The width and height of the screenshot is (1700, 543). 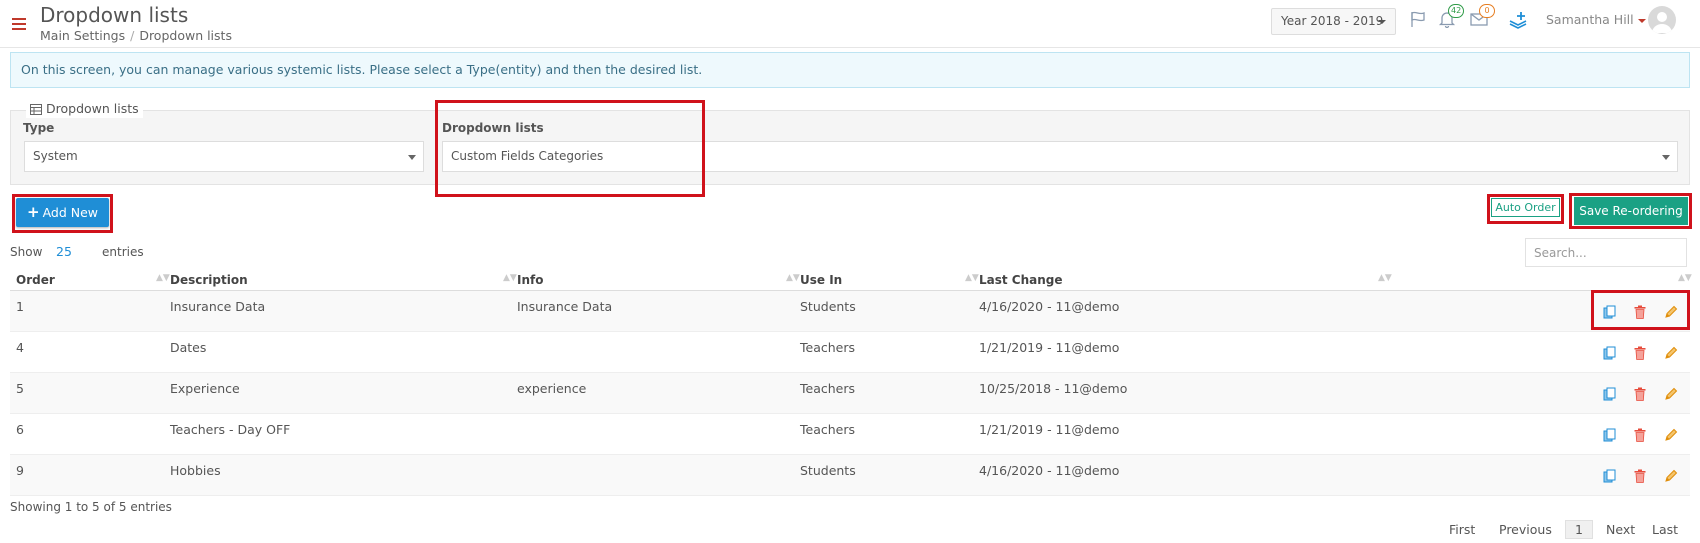 I want to click on search-input, so click(x=1606, y=252).